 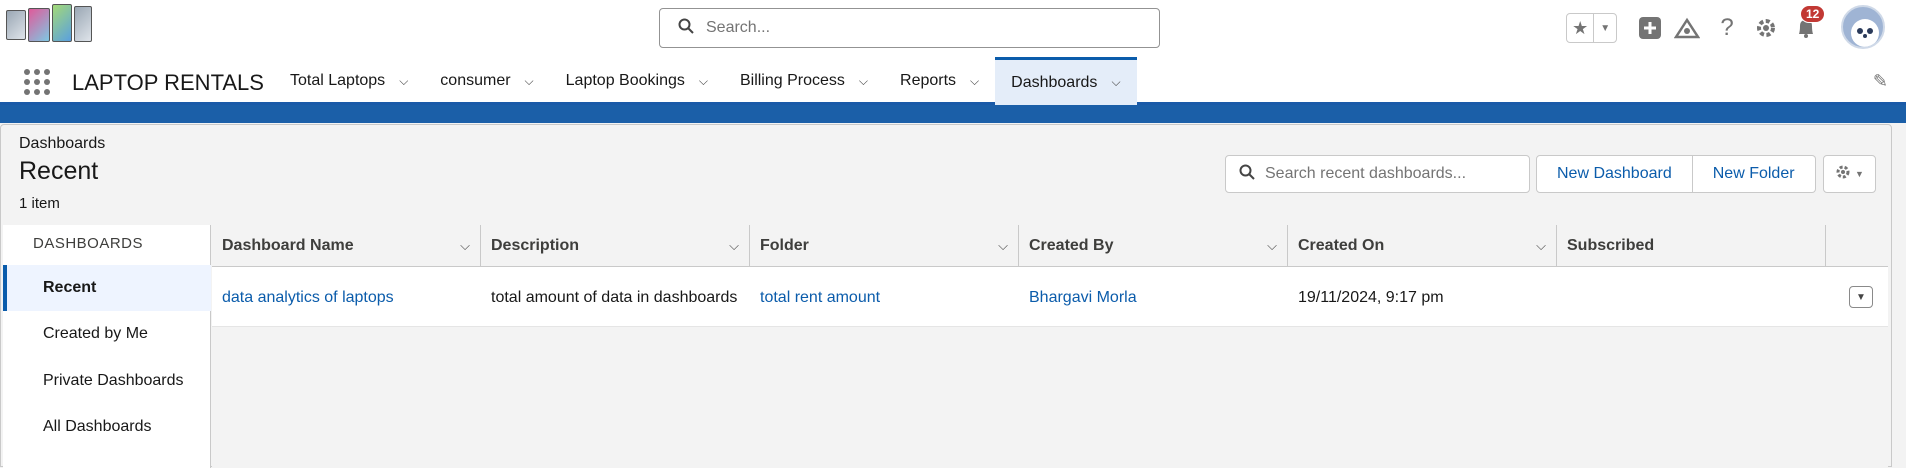 What do you see at coordinates (346, 297) in the screenshot?
I see `dashboard-name-link: data analytics of laptops` at bounding box center [346, 297].